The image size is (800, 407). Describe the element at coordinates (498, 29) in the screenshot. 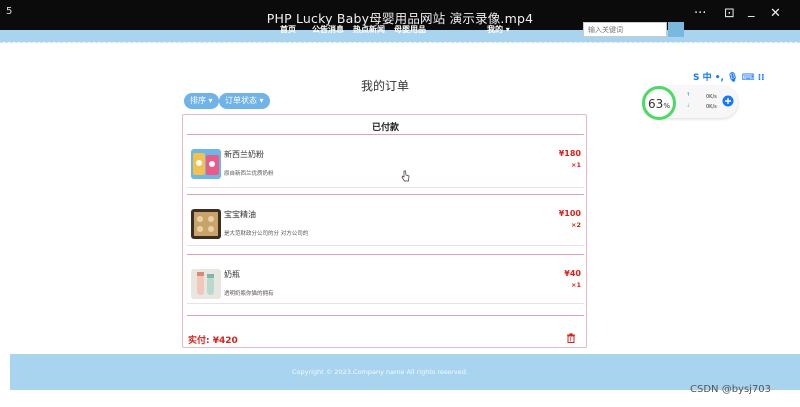

I see `nav-user-menu: 我的 ▾` at that location.